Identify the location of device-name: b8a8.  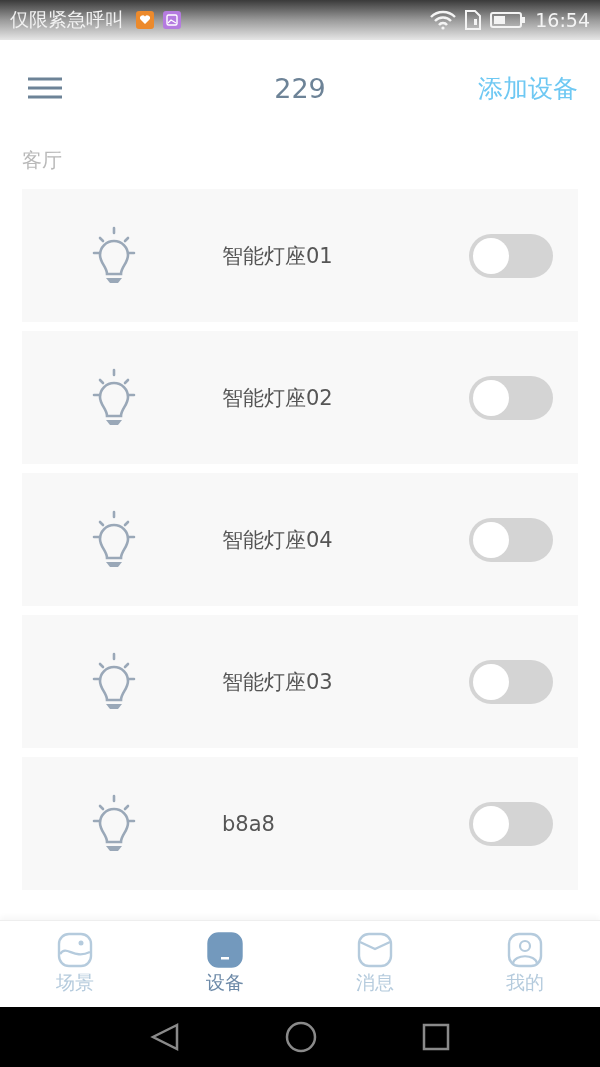
(248, 823).